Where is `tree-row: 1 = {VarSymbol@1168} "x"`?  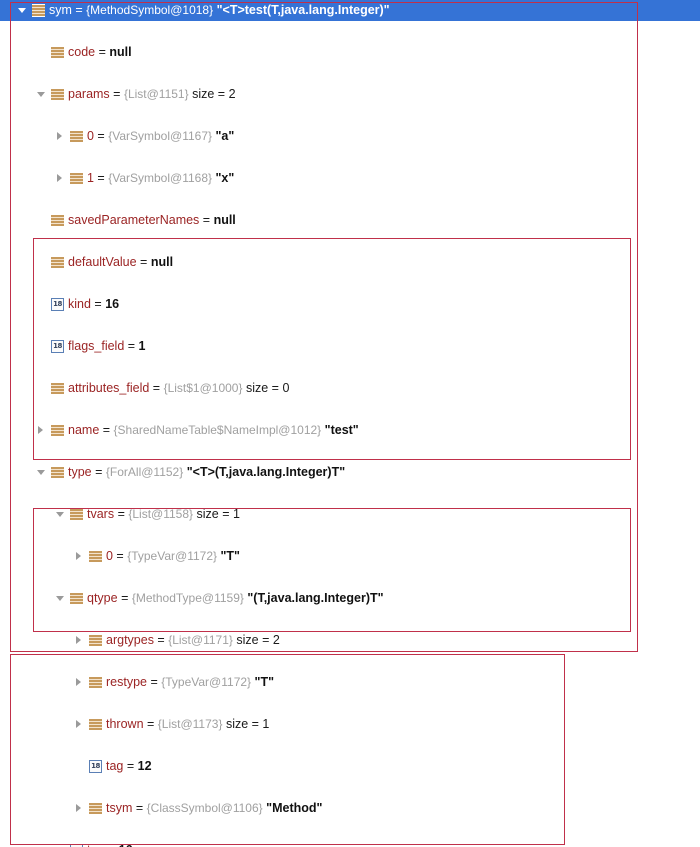 tree-row: 1 = {VarSymbol@1168} "x" is located at coordinates (350, 178).